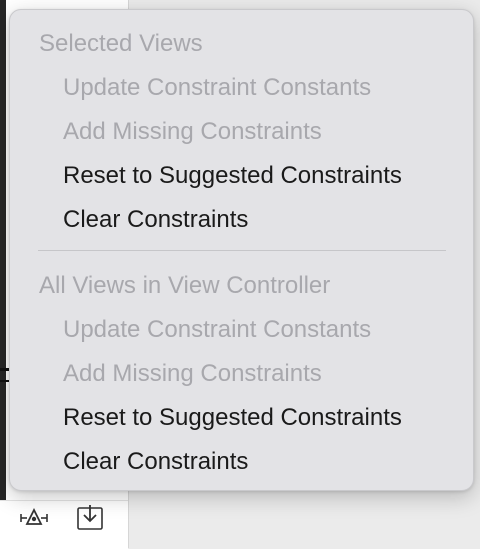  Describe the element at coordinates (185, 285) in the screenshot. I see `section-header-all-views: All Views in View Controller` at that location.